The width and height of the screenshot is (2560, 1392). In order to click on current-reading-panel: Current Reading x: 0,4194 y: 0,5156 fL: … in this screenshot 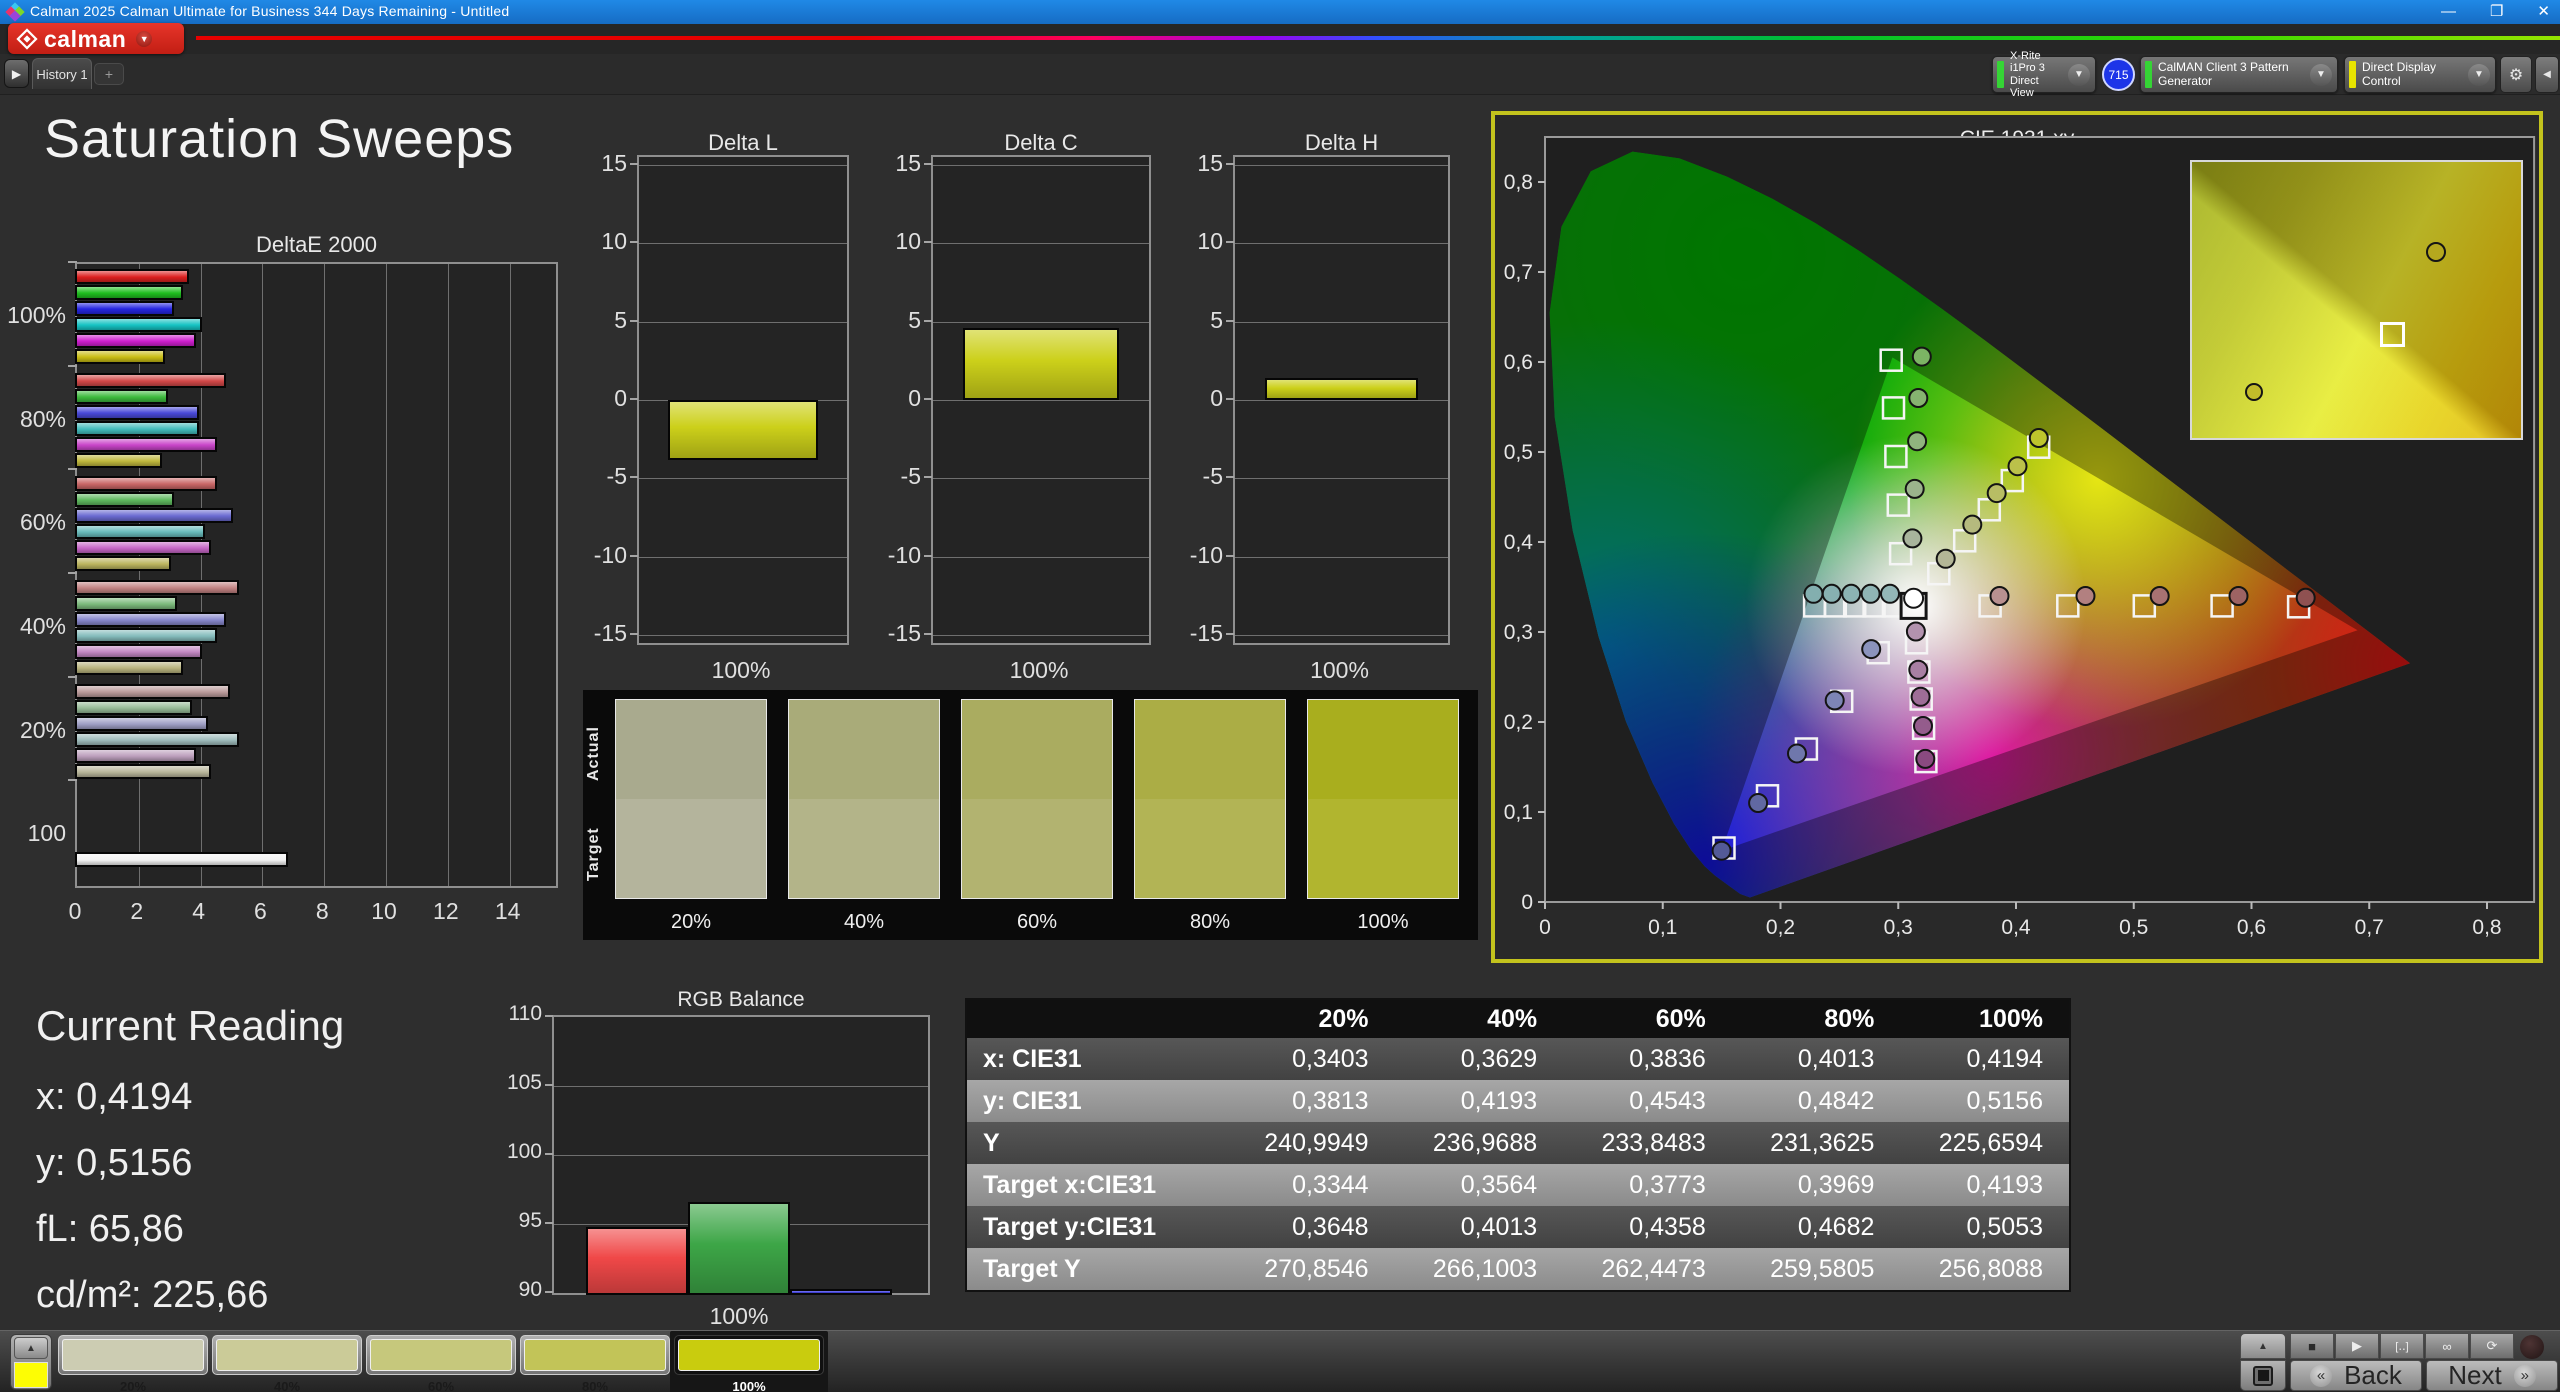, I will do `click(190, 1171)`.